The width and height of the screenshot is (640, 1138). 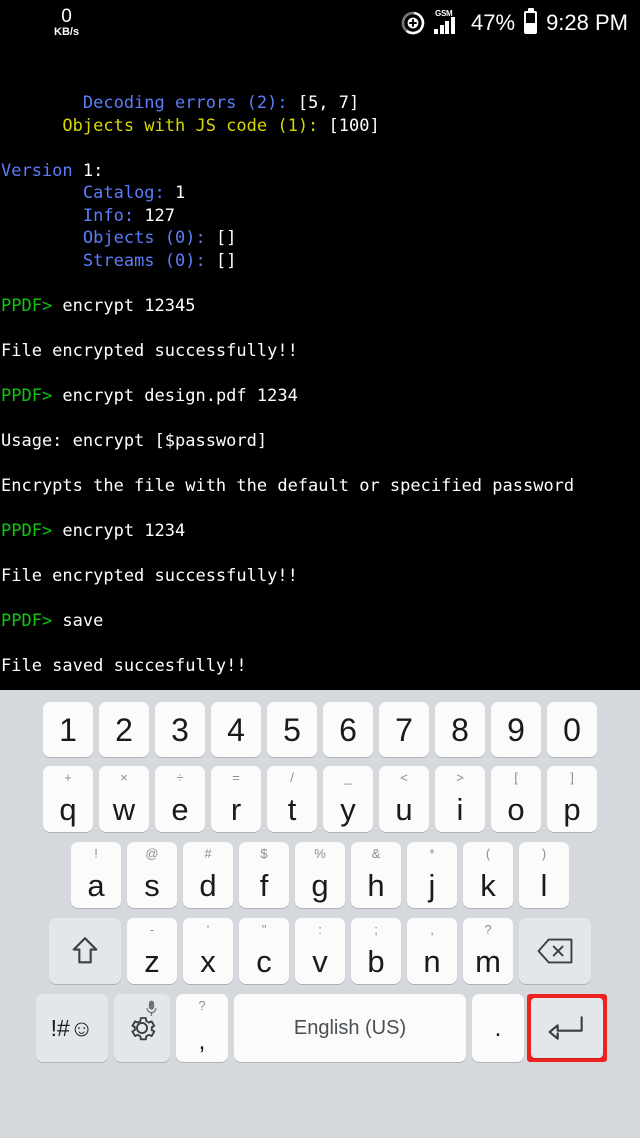 What do you see at coordinates (152, 929) in the screenshot?
I see `key-superscript: -` at bounding box center [152, 929].